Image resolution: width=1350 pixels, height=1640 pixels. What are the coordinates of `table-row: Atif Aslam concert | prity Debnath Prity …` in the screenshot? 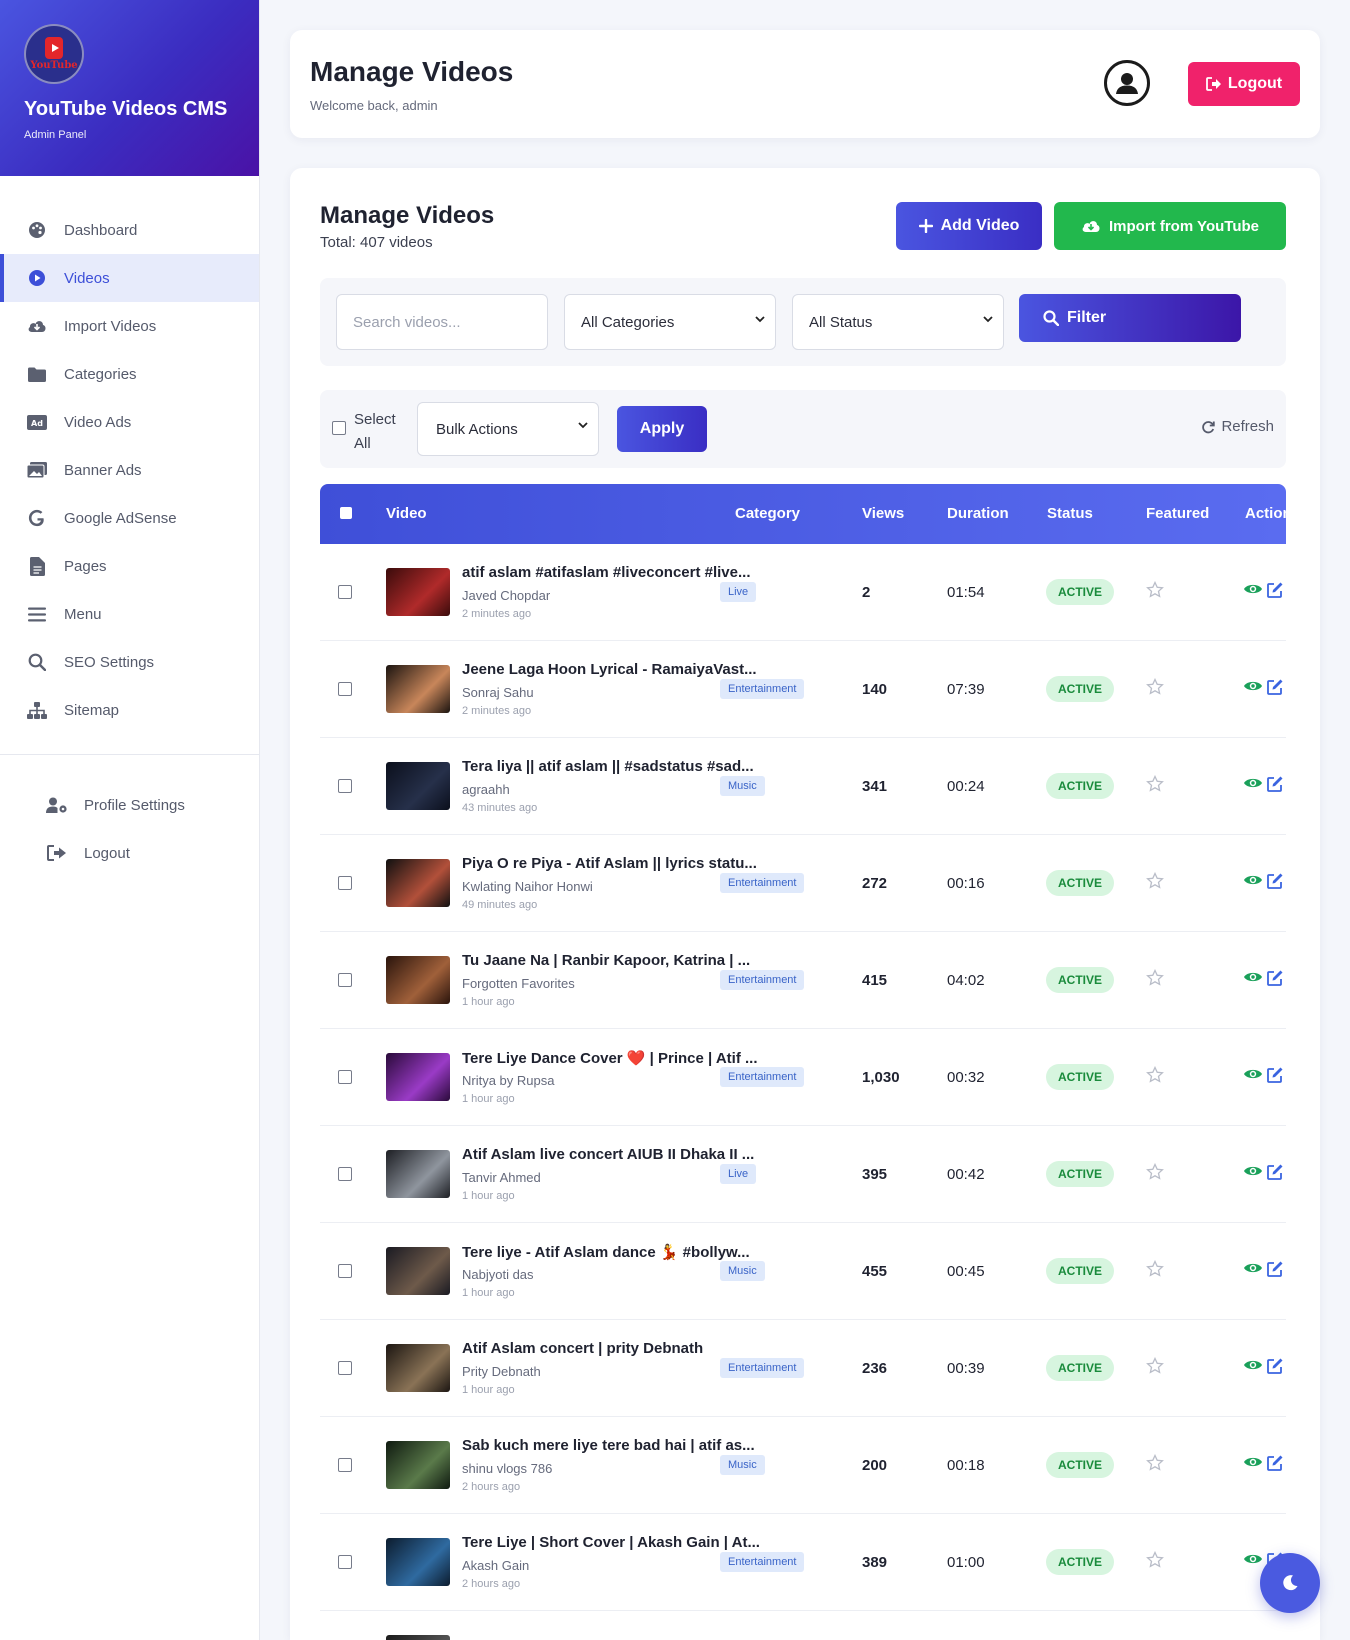 It's located at (803, 1368).